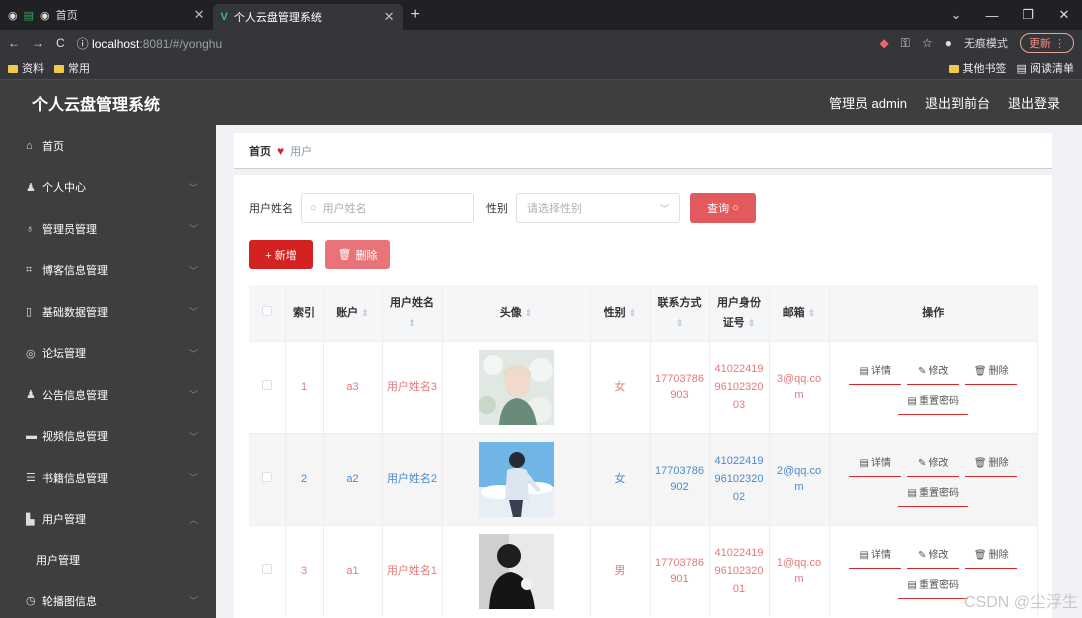 The width and height of the screenshot is (1082, 618). I want to click on update-button: 更新 ⋮, so click(1046, 43).